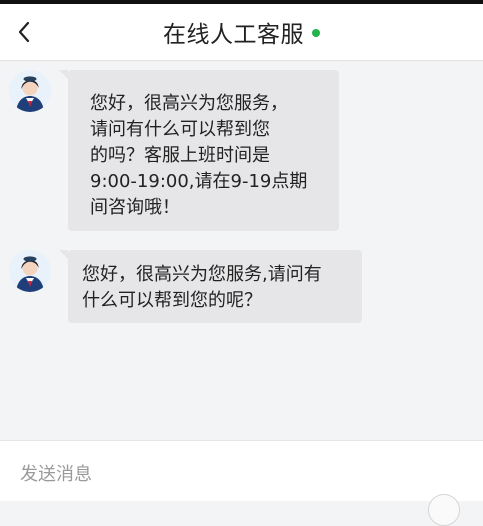 The image size is (483, 526). I want to click on page-title: 在线人工客服, so click(233, 35).